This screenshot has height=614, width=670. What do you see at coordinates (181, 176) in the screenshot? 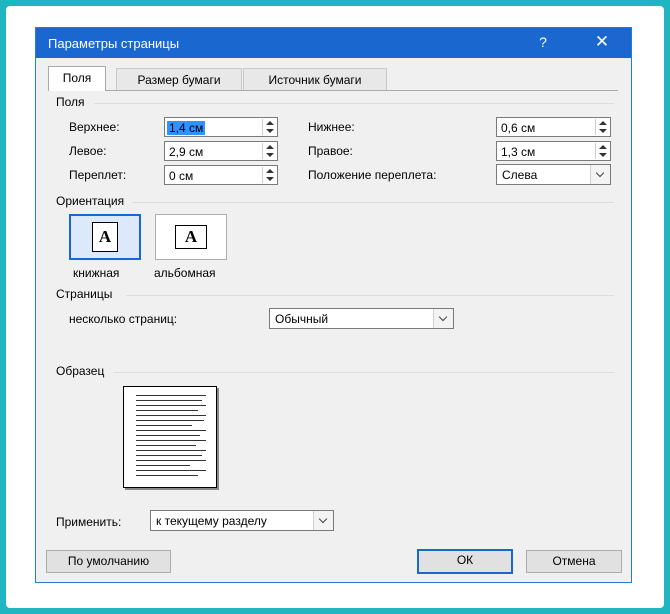
I see `gutter-value: 0 см` at bounding box center [181, 176].